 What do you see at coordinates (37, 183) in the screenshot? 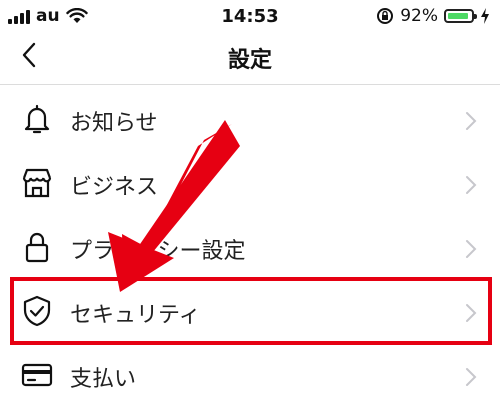
I see `shop-icon` at bounding box center [37, 183].